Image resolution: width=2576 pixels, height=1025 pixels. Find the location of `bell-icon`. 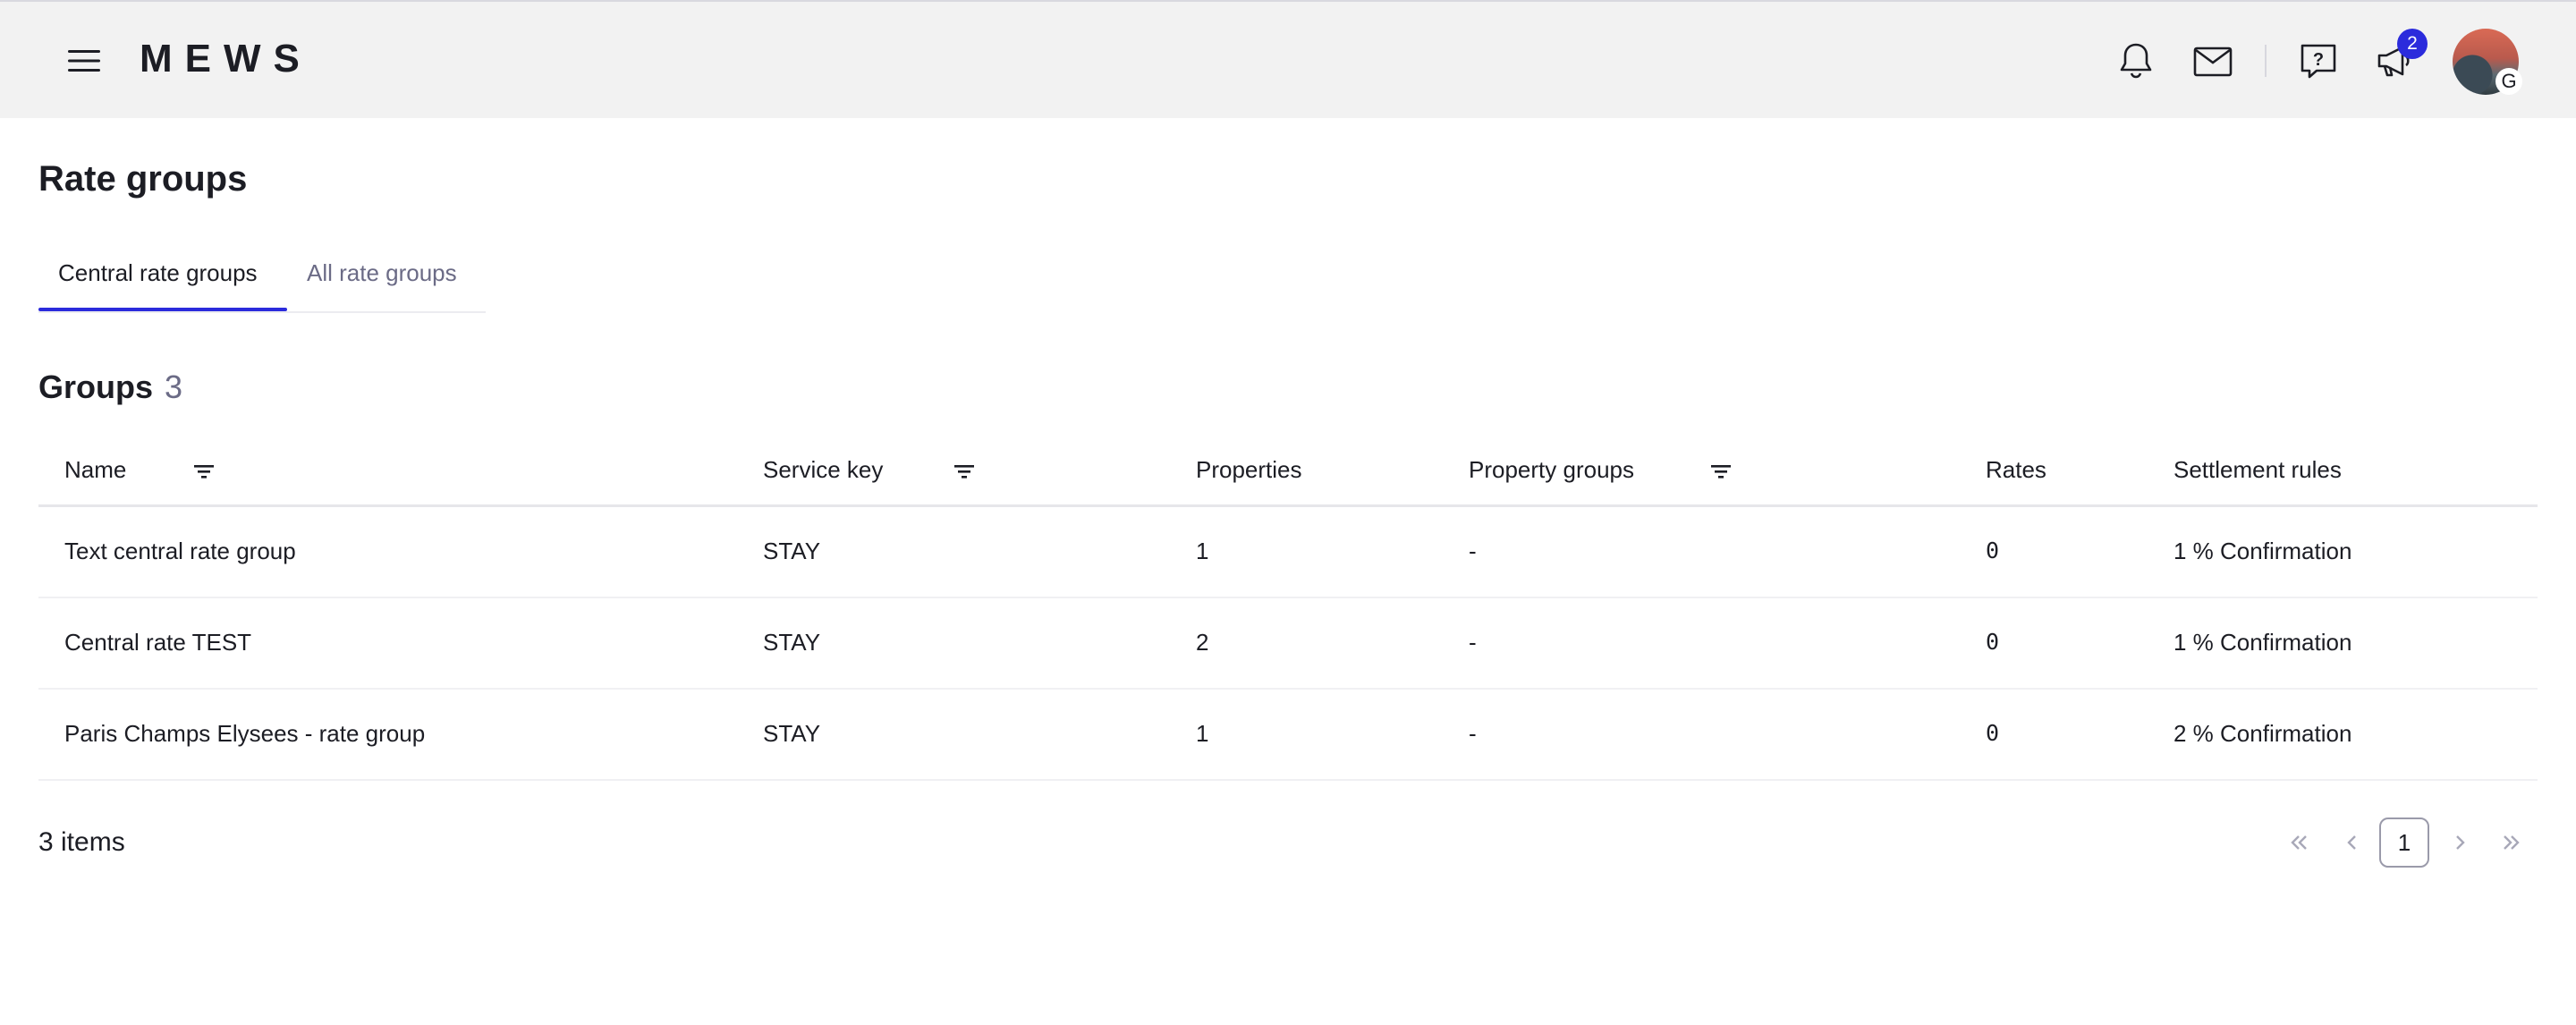

bell-icon is located at coordinates (2136, 61).